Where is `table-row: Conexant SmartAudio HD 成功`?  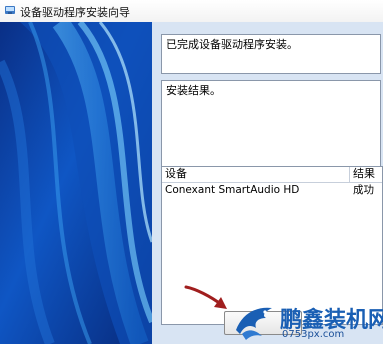
table-row: Conexant SmartAudio HD 成功 is located at coordinates (272, 190).